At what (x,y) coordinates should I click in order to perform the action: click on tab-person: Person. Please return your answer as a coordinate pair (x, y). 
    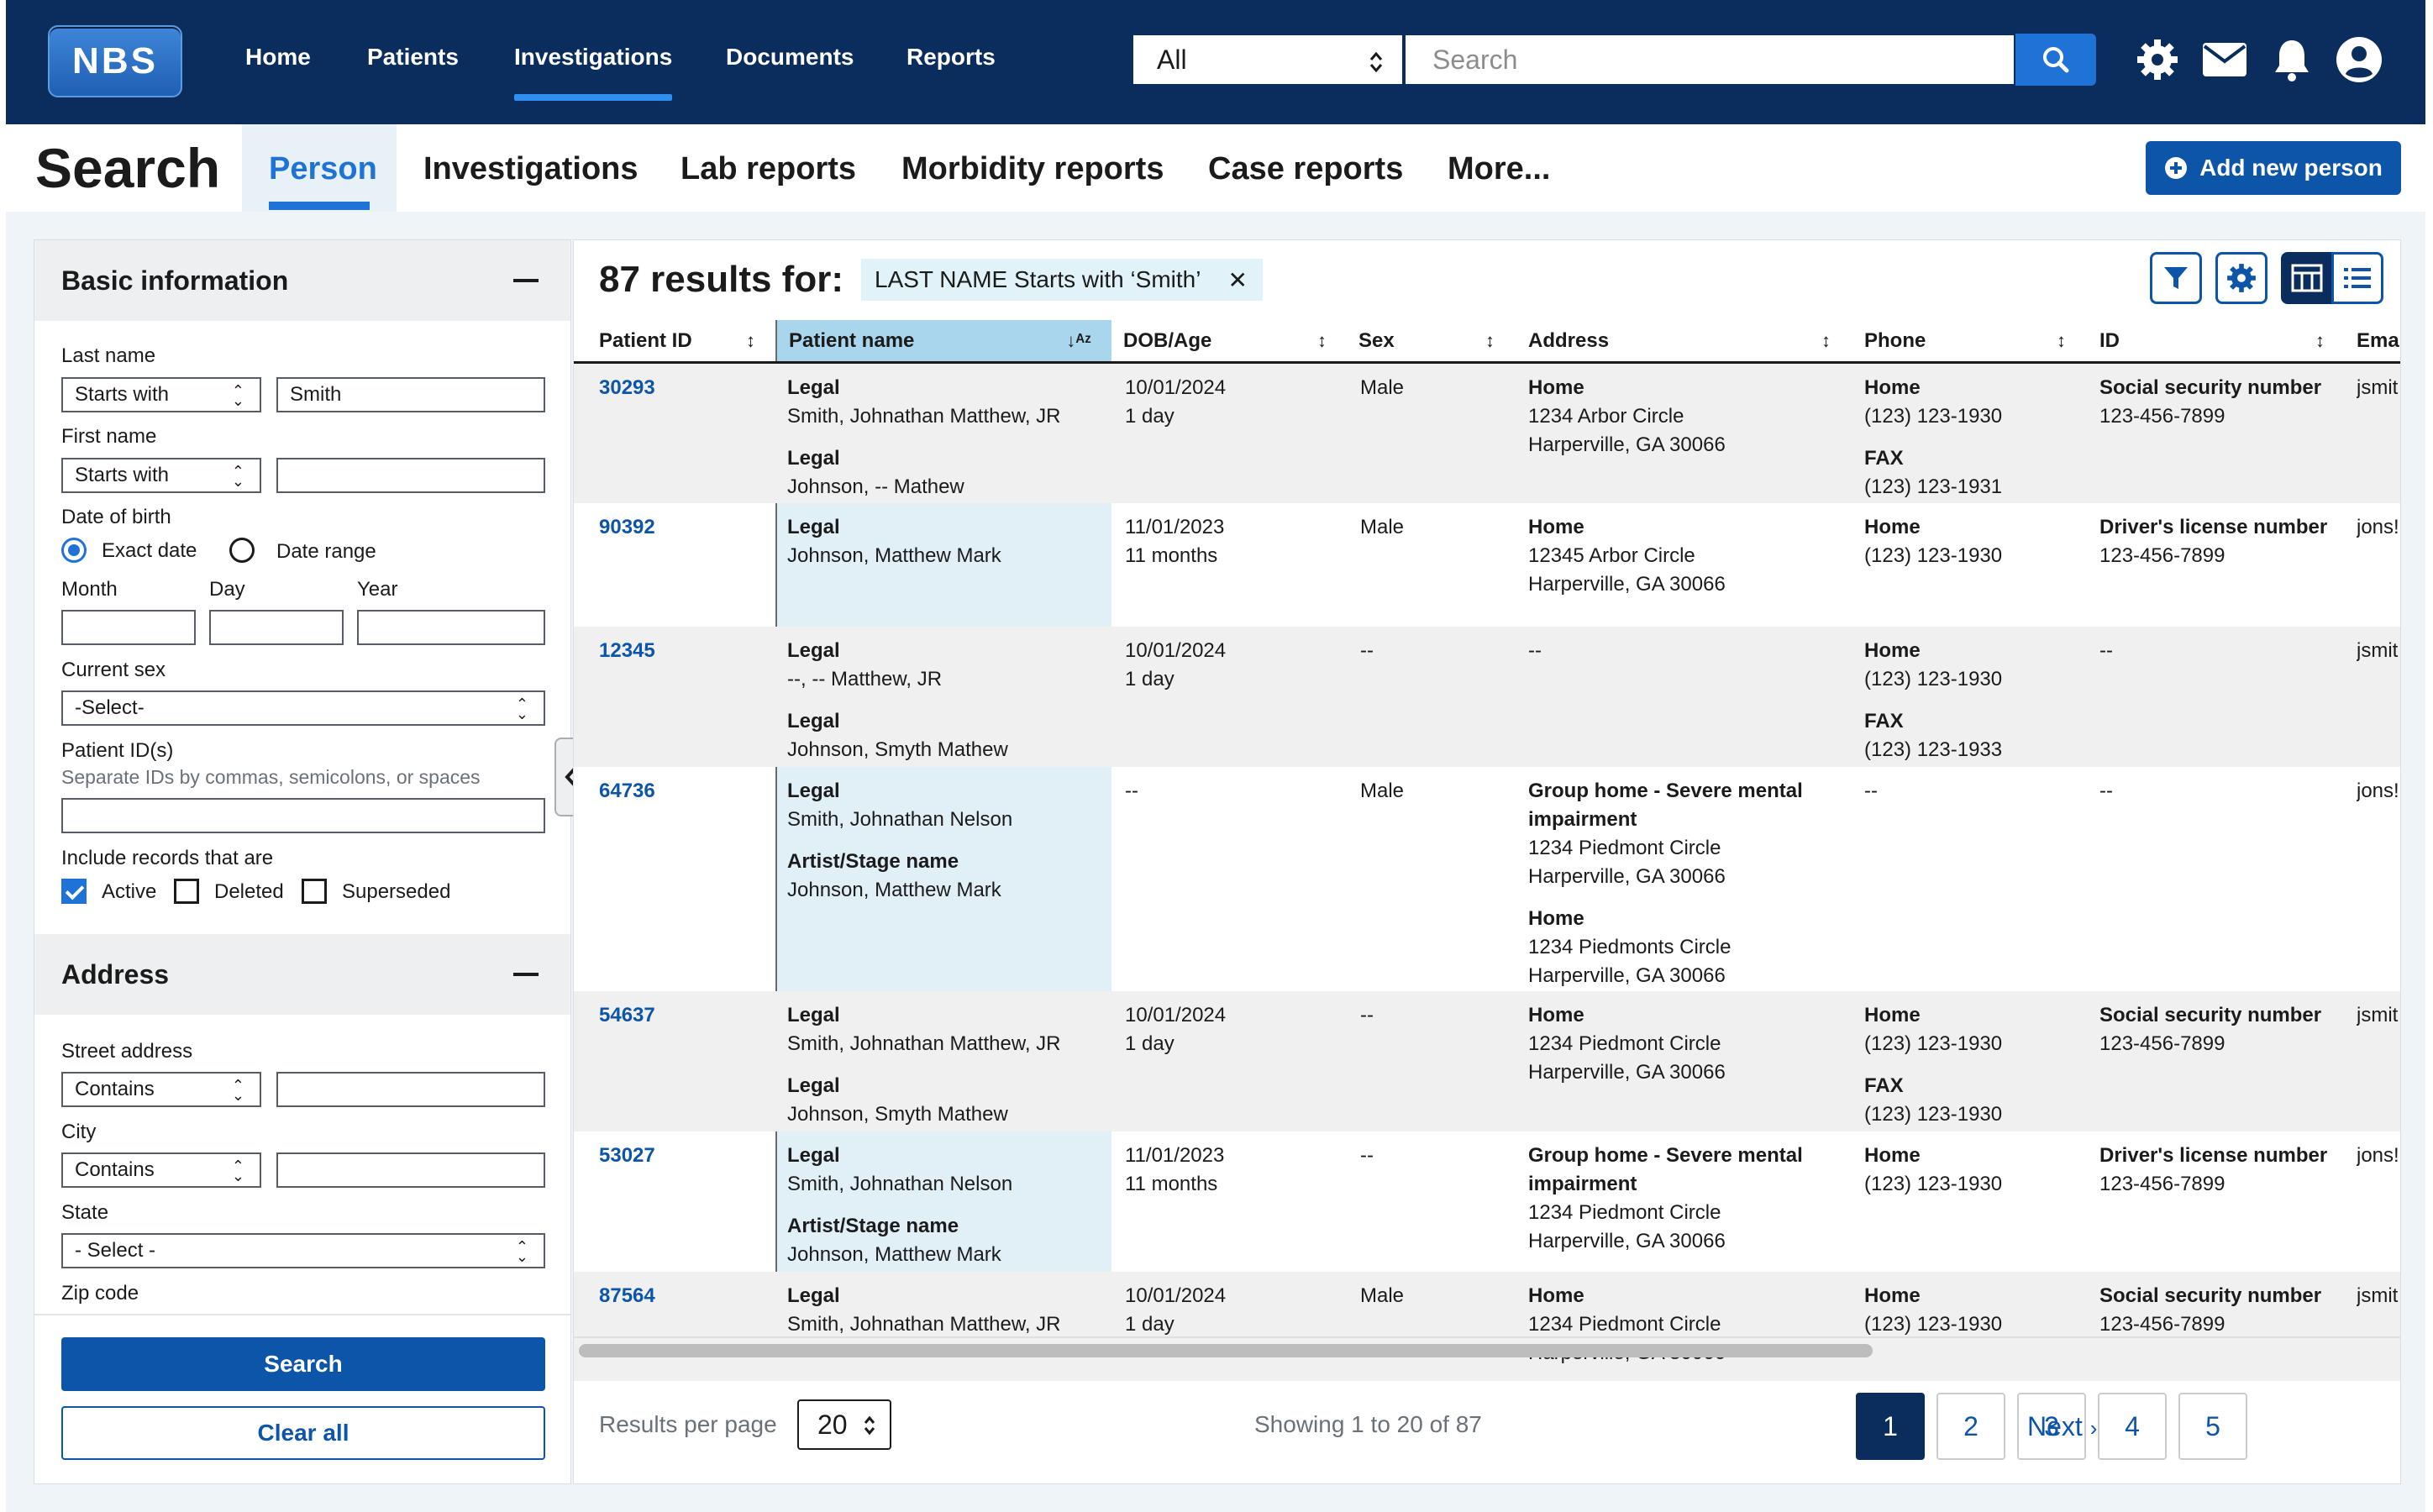
    Looking at the image, I should click on (323, 169).